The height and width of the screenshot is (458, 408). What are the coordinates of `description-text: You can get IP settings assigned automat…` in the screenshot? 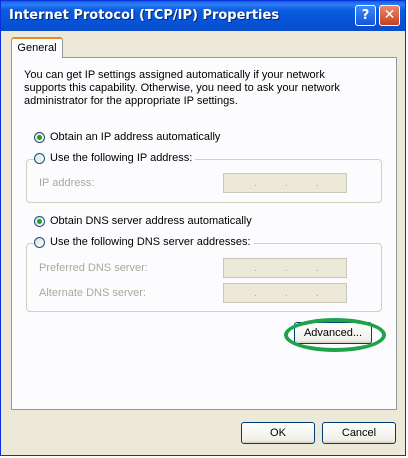 It's located at (182, 88).